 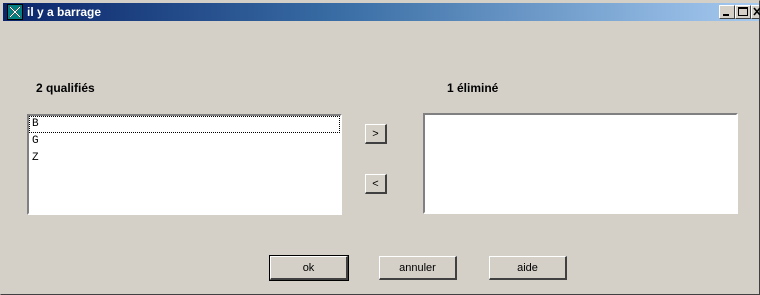 I want to click on title-bar: il y a barrage, so click(x=381, y=12).